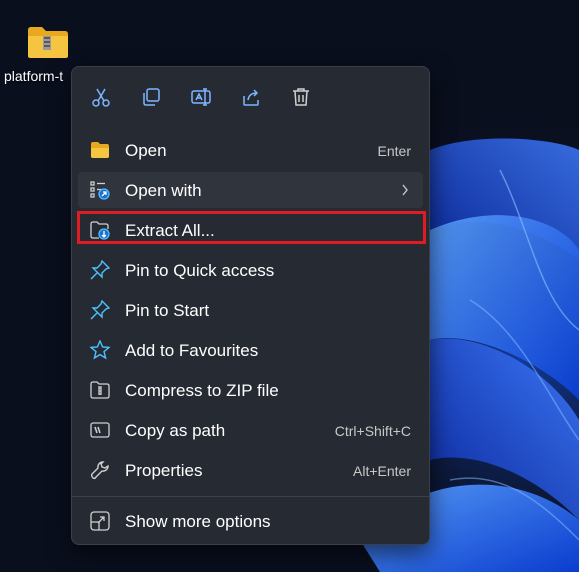 Image resolution: width=579 pixels, height=572 pixels. Describe the element at coordinates (167, 310) in the screenshot. I see `menu-item-label: Pin to Start` at that location.